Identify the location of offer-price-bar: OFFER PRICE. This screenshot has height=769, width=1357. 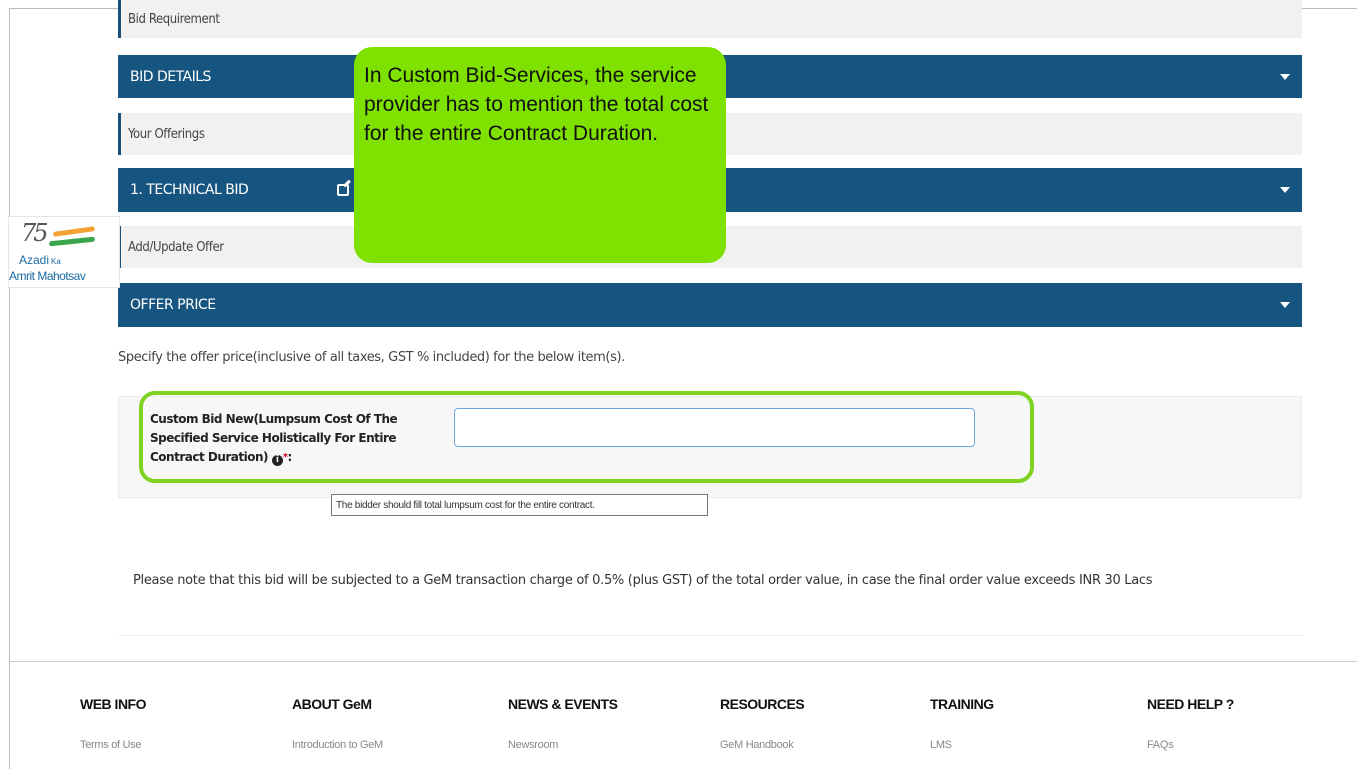
(710, 305).